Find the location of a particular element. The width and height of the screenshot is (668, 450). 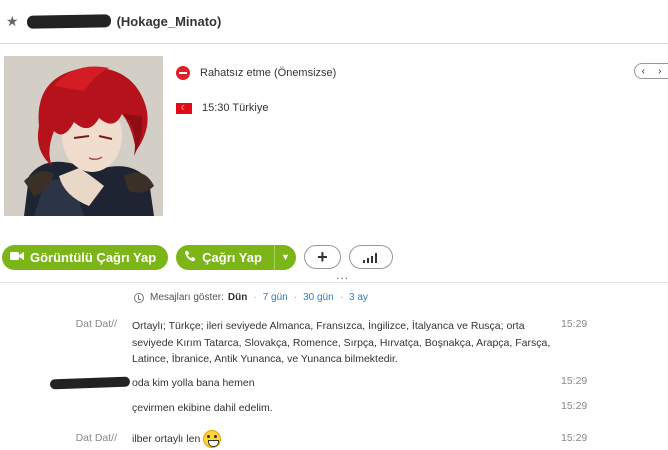

profile-pager: ‹ › is located at coordinates (651, 71).